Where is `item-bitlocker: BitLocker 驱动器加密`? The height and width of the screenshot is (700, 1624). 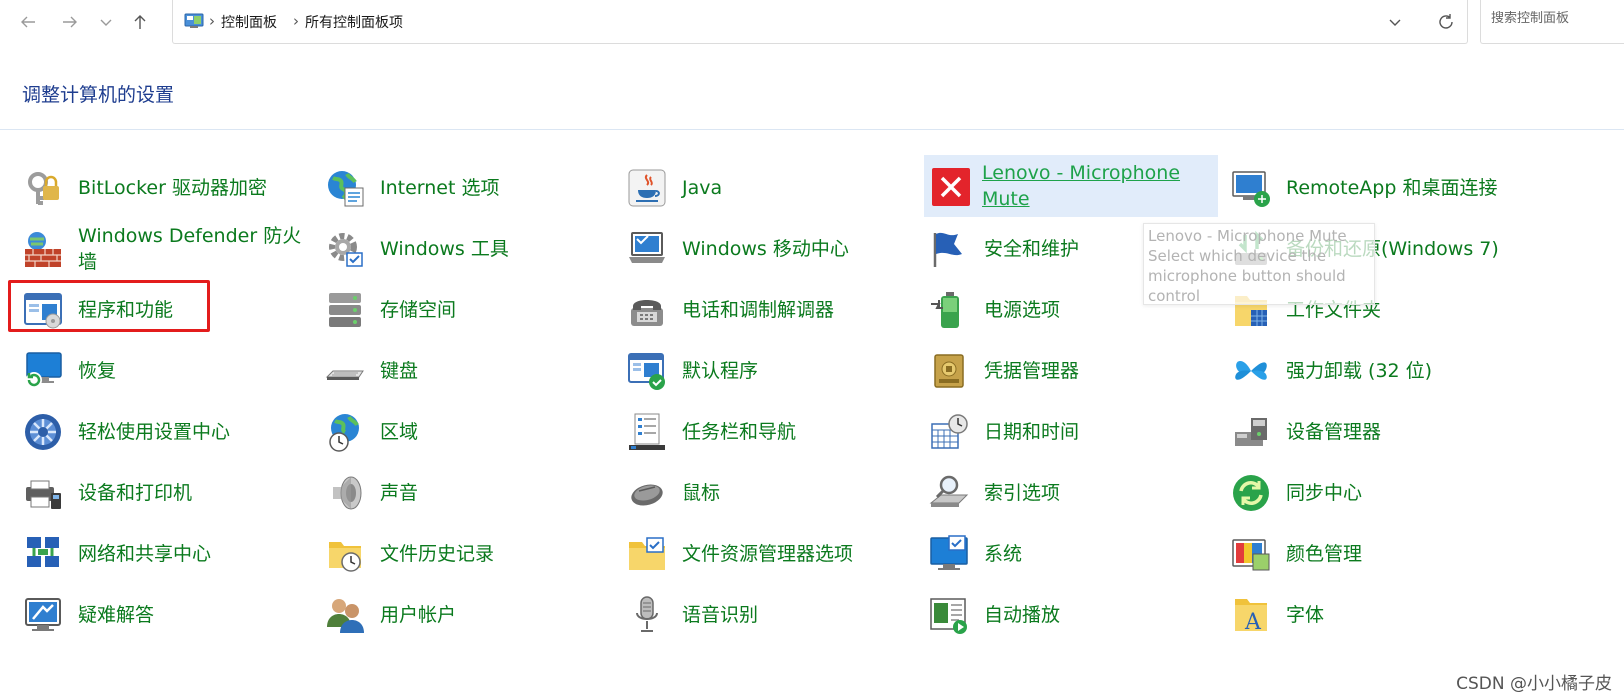 item-bitlocker: BitLocker 驱动器加密 is located at coordinates (155, 188).